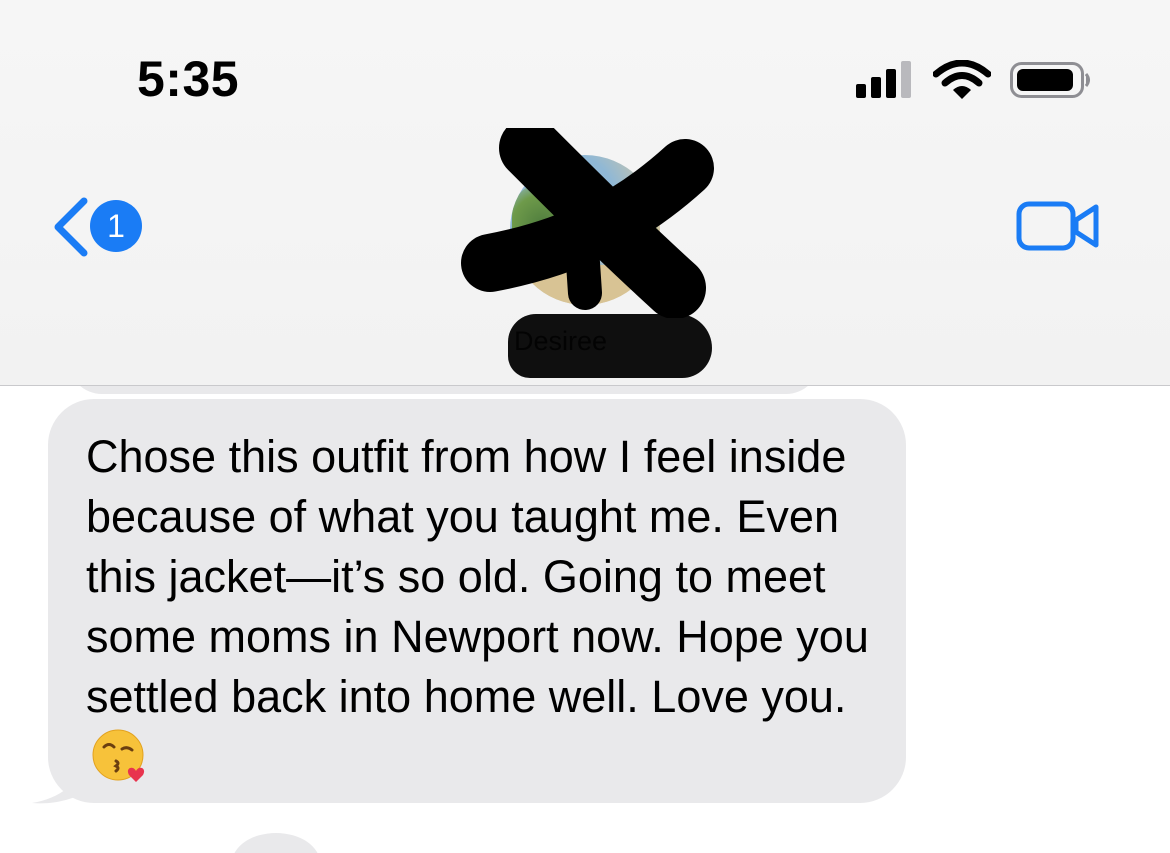 The image size is (1170, 853). What do you see at coordinates (1050, 80) in the screenshot?
I see `battery-icon` at bounding box center [1050, 80].